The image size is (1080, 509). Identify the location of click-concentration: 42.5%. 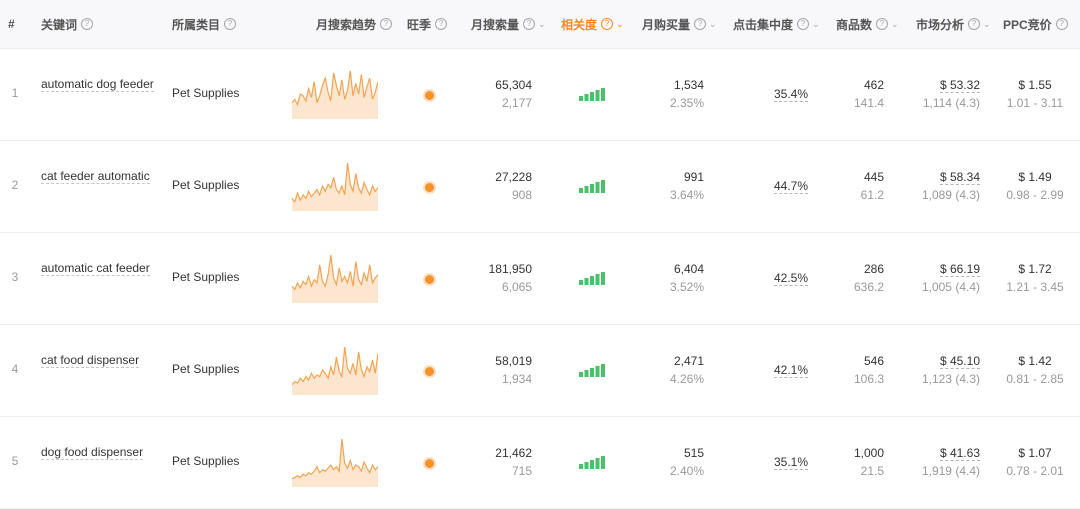
(784, 278).